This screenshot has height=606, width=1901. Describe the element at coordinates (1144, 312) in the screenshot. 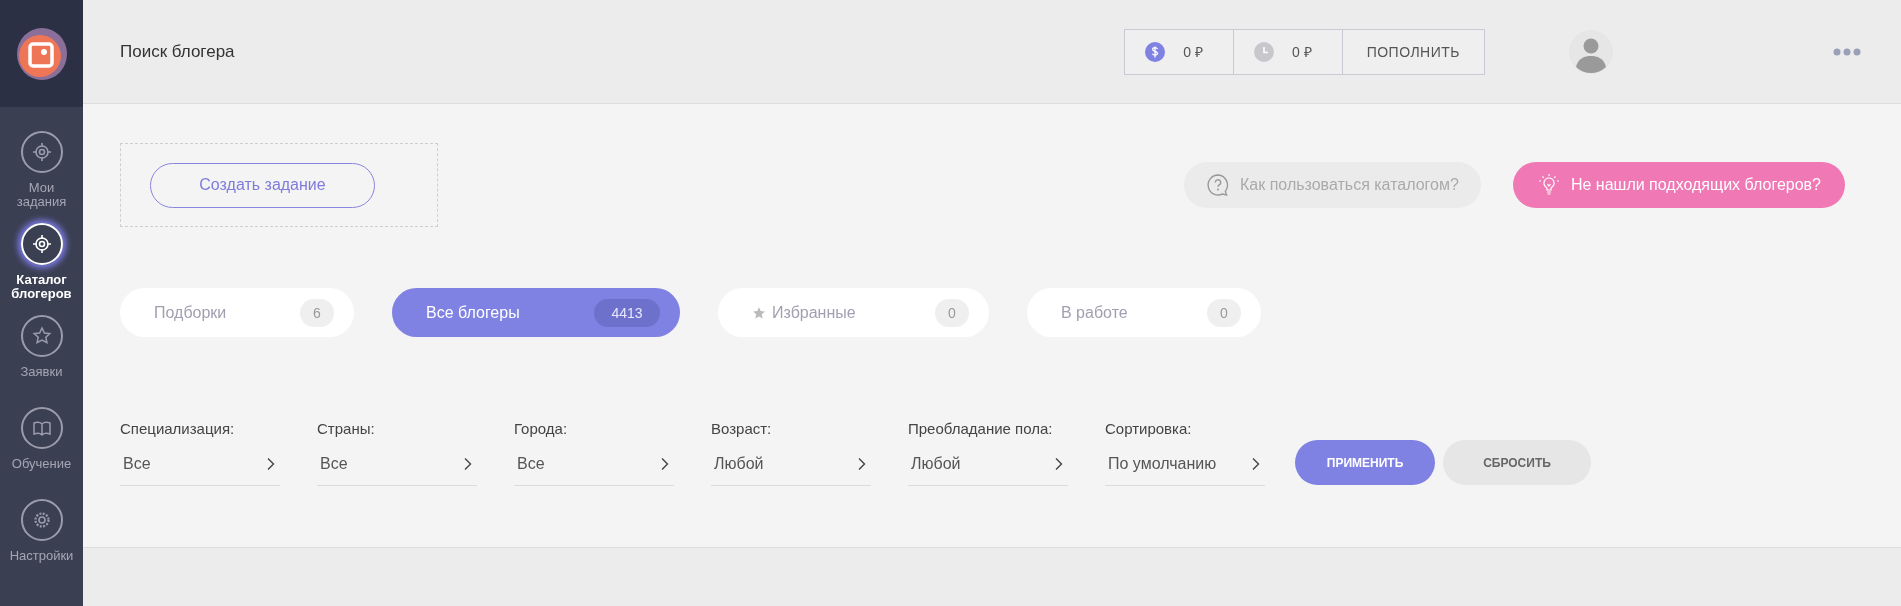

I see `tab: В работе 0` at that location.